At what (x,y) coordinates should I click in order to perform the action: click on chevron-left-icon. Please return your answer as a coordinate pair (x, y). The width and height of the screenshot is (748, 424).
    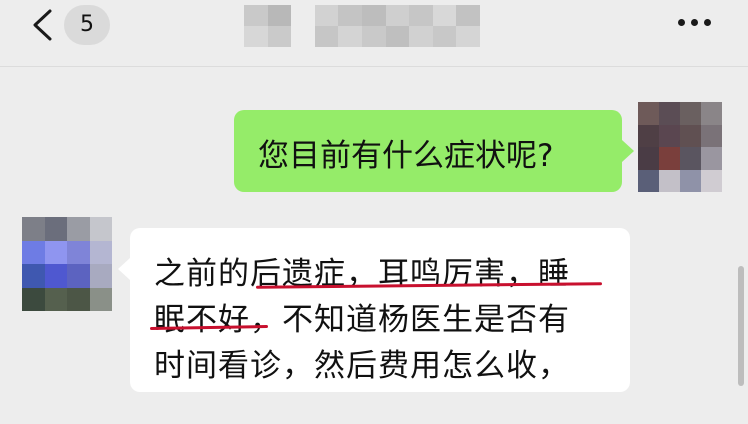
    Looking at the image, I should click on (43, 25).